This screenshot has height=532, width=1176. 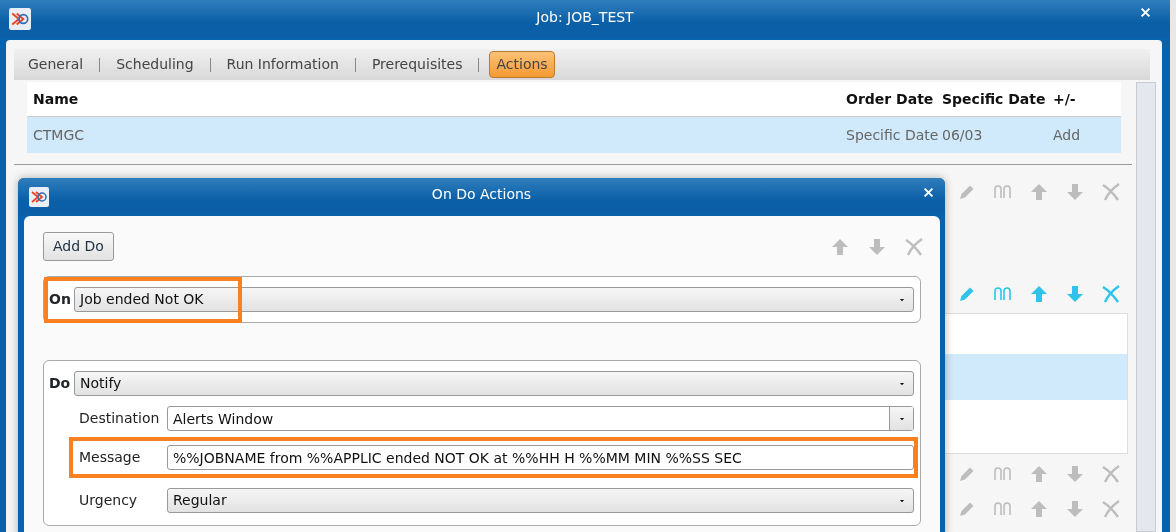 I want to click on on-select: Job ended Not OK, so click(x=494, y=299).